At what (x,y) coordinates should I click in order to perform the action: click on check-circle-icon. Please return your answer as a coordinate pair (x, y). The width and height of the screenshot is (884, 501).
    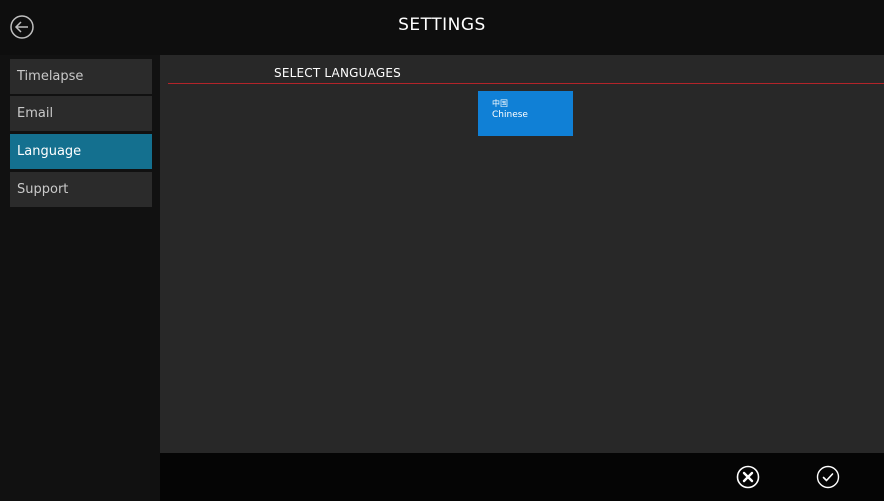
    Looking at the image, I should click on (828, 477).